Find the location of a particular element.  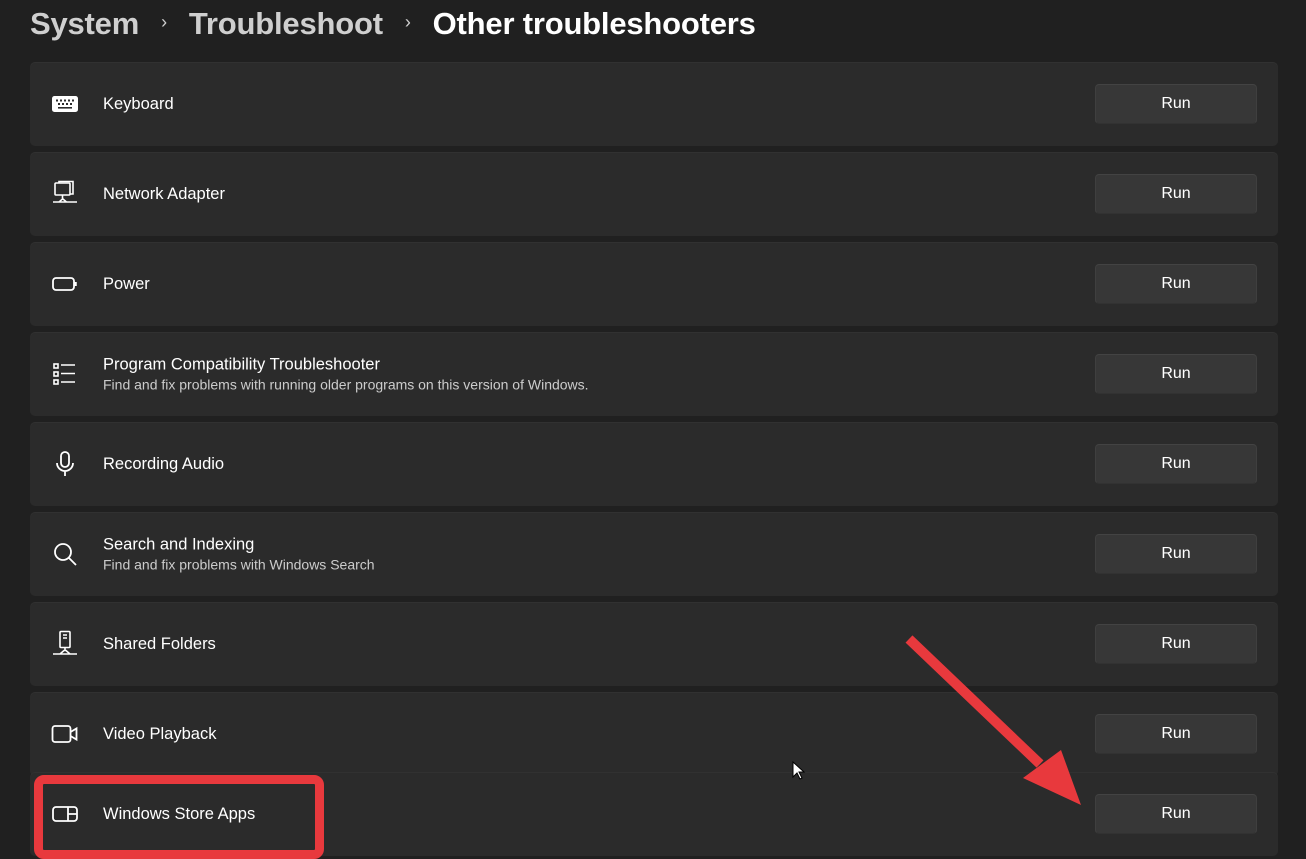

troubleshooter-title: Network Adapter is located at coordinates (164, 194).